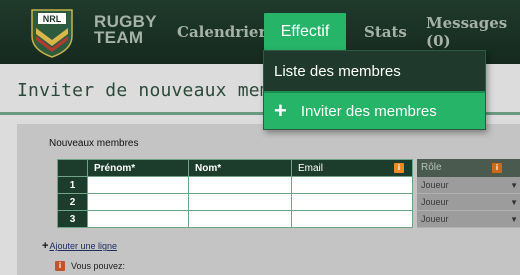 This screenshot has width=520, height=275. Describe the element at coordinates (83, 246) in the screenshot. I see `add-line-label: Ajouter une ligne` at that location.